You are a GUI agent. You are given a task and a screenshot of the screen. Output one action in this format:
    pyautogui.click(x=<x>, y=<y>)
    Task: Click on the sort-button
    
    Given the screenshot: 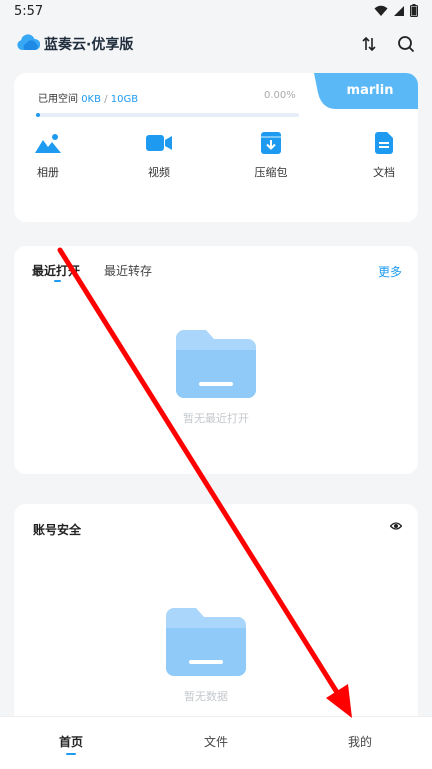 What is the action you would take?
    pyautogui.click(x=369, y=44)
    